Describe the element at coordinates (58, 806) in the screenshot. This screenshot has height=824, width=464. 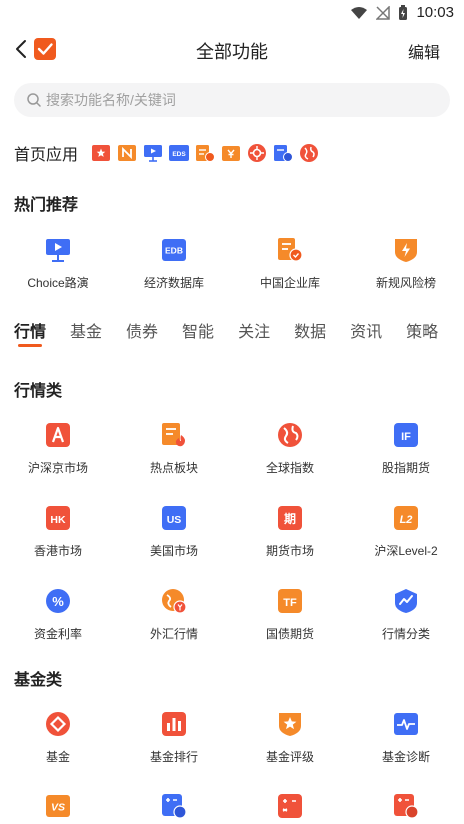
I see `funds-item-compare: VS` at that location.